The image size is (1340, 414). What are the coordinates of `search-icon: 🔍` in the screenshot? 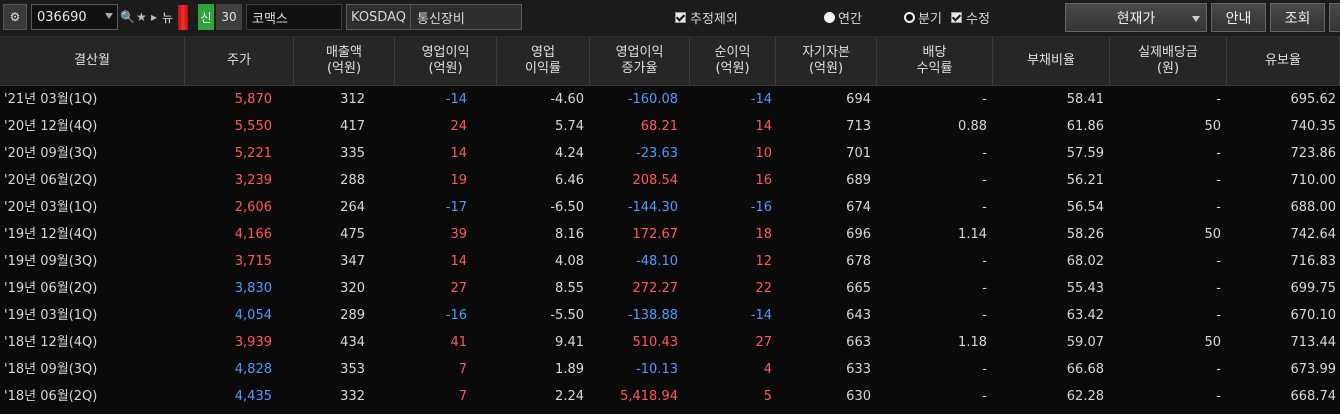 It's located at (127, 17).